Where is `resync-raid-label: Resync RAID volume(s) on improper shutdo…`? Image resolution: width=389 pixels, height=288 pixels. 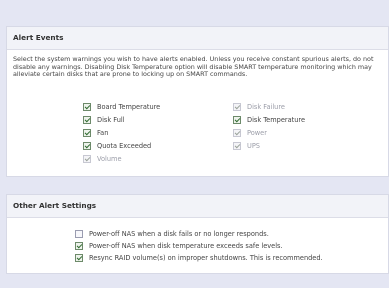
resync-raid-label: Resync RAID volume(s) on improper shutdo… is located at coordinates (206, 258).